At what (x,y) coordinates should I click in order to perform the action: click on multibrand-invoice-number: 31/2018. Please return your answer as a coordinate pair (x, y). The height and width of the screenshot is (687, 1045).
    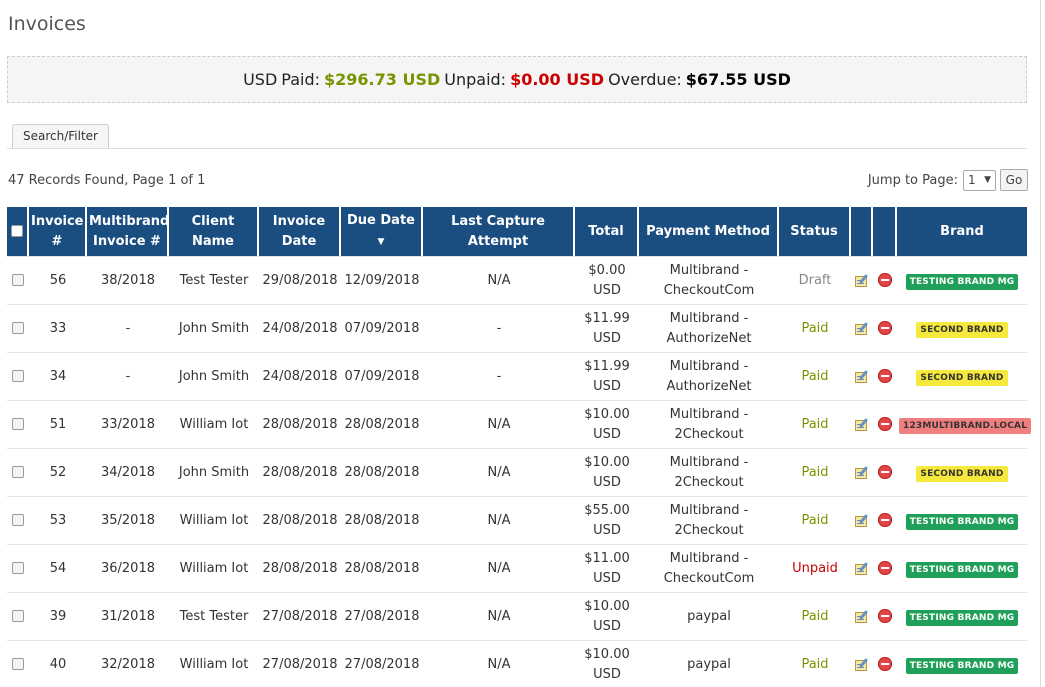
    Looking at the image, I should click on (128, 616).